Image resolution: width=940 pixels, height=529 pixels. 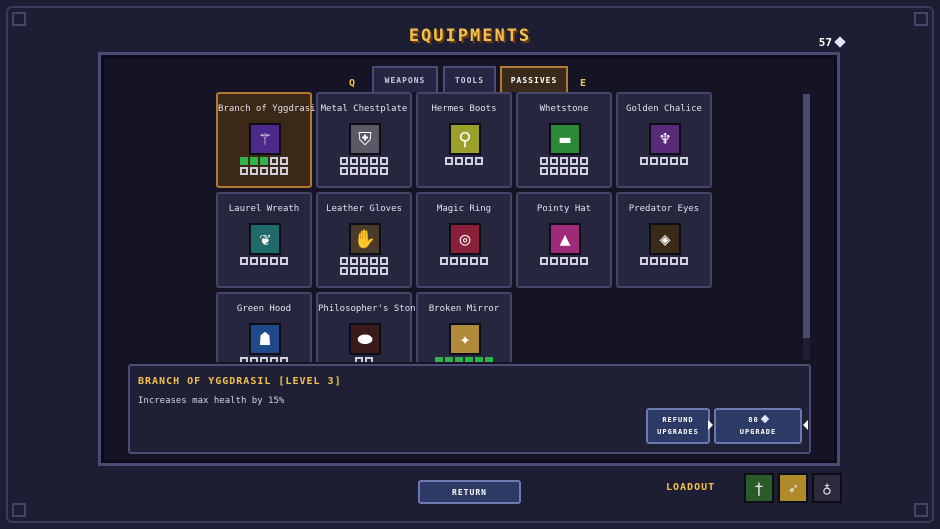 What do you see at coordinates (265, 139) in the screenshot?
I see `branch-icon: ⚚` at bounding box center [265, 139].